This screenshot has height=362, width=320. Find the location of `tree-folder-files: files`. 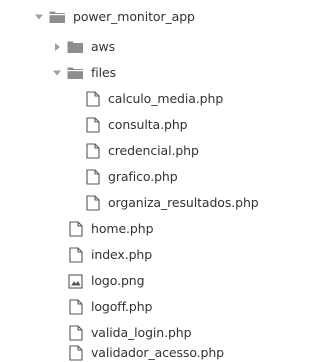

tree-folder-files: files is located at coordinates (84, 73).